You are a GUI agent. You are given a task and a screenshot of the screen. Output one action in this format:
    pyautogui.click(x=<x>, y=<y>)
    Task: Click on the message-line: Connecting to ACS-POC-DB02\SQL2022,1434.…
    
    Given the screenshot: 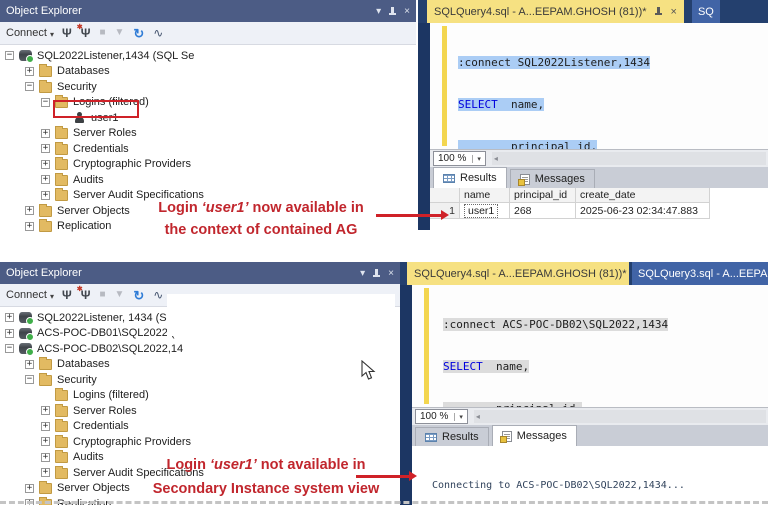 What is the action you would take?
    pyautogui.click(x=558, y=485)
    